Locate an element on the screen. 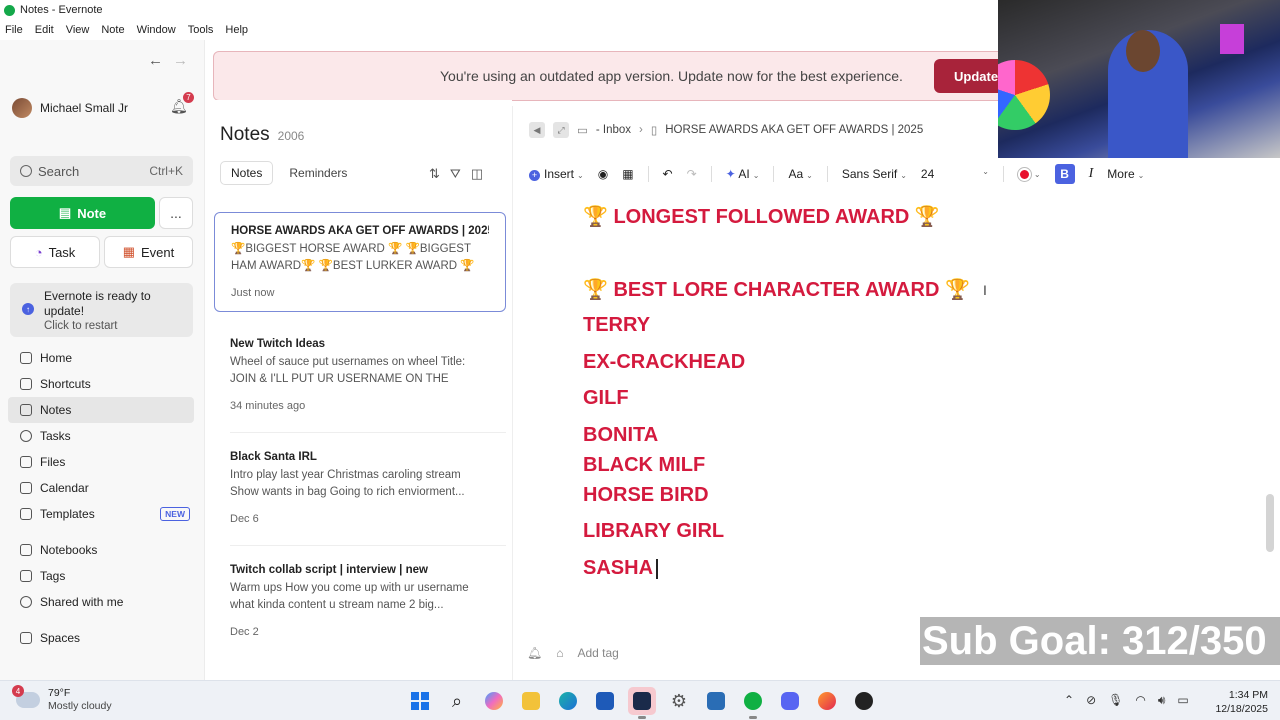 The height and width of the screenshot is (720, 1280). reminder-bell-icon: 🔔︎ is located at coordinates (534, 653).